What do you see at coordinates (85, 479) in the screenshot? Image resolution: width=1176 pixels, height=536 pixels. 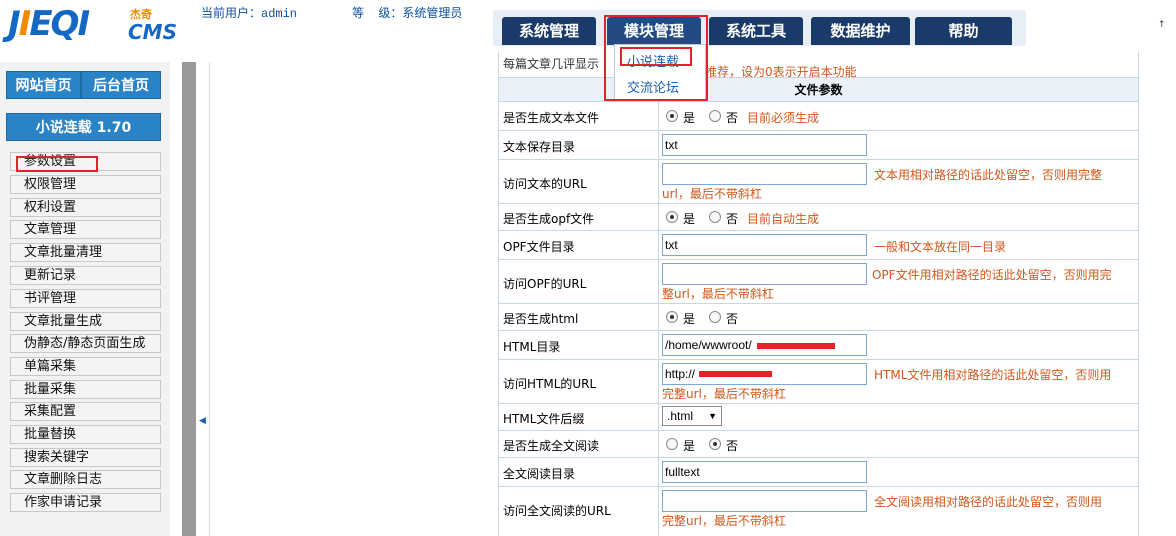 I see `sidebar-item-delete-log: 文章删除日志` at bounding box center [85, 479].